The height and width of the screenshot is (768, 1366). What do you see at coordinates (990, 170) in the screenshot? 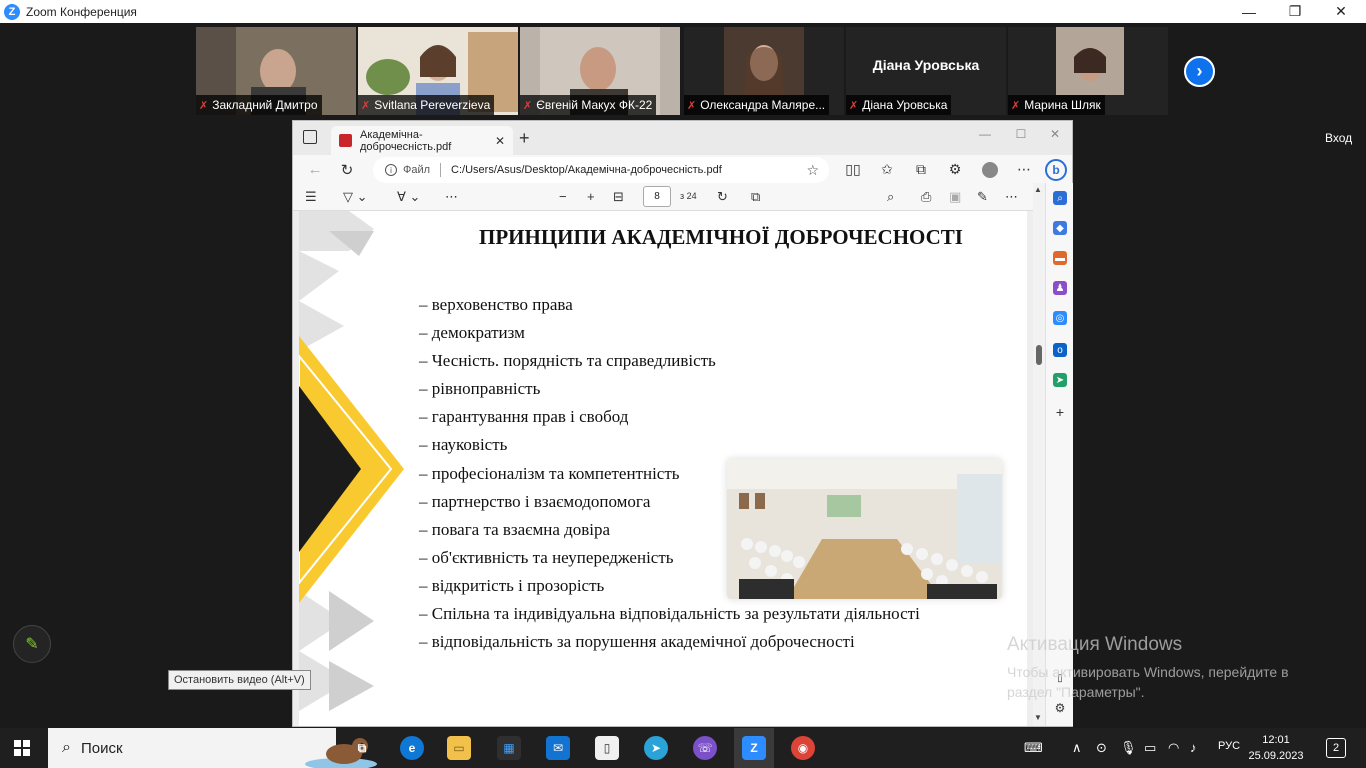
I see `profile-avatar` at bounding box center [990, 170].